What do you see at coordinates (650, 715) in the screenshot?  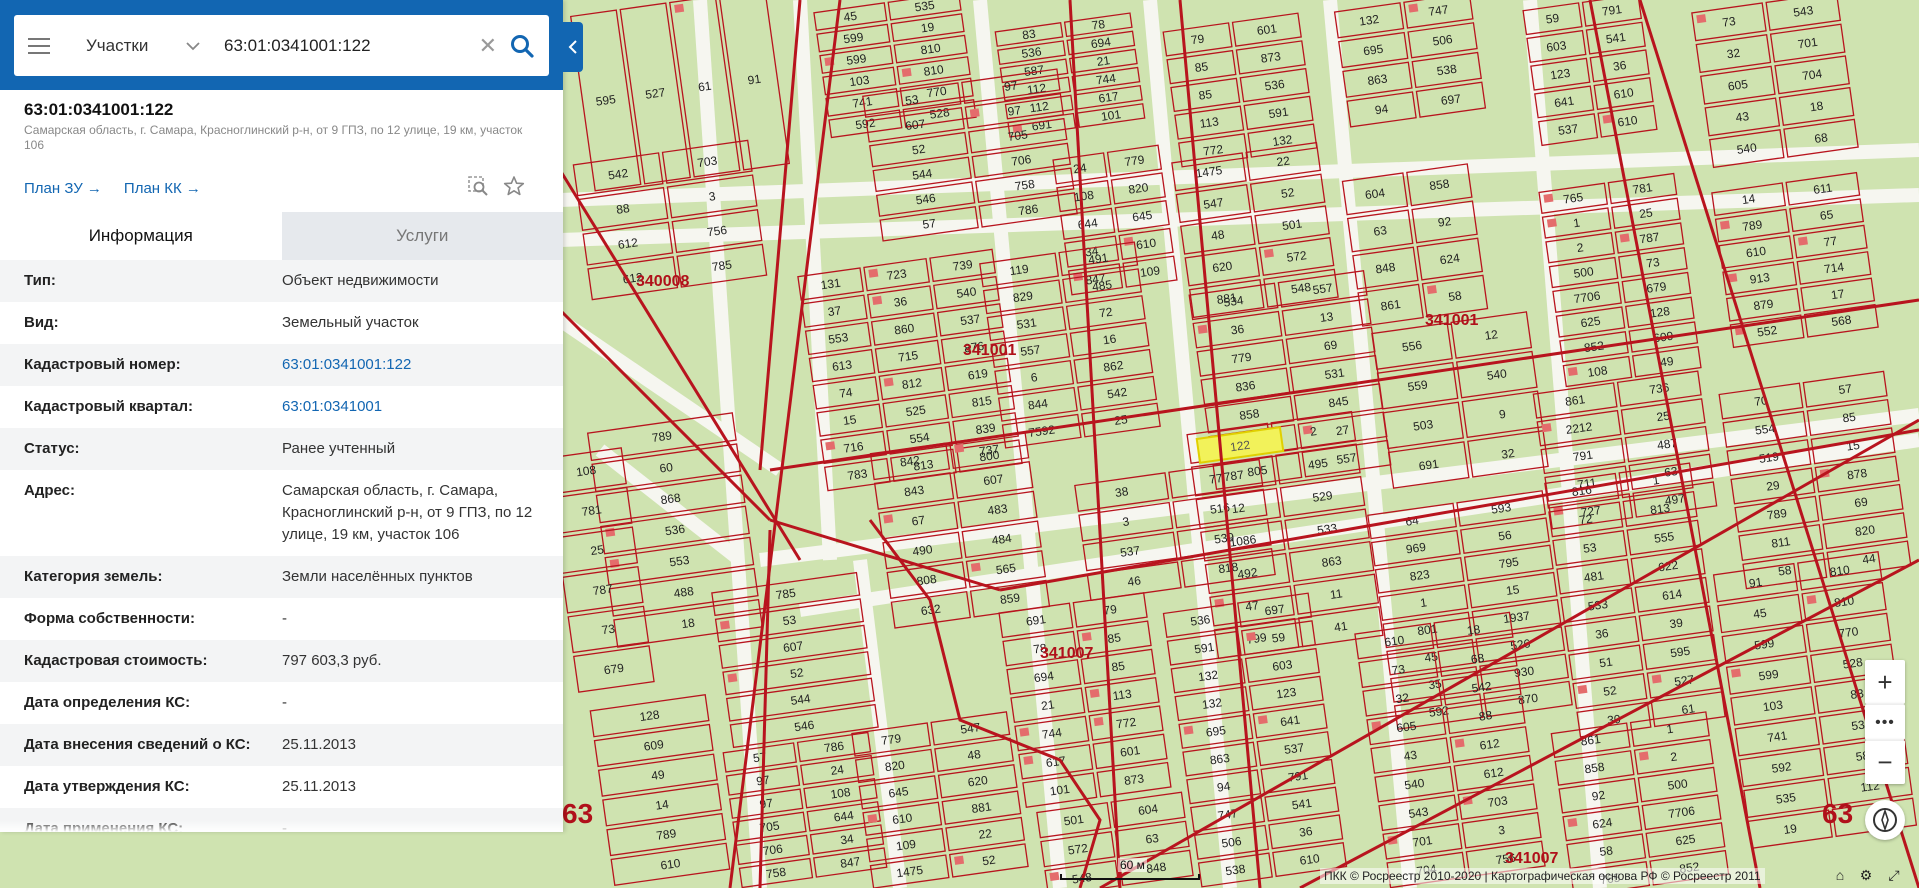 I see `parcel-number: 128` at bounding box center [650, 715].